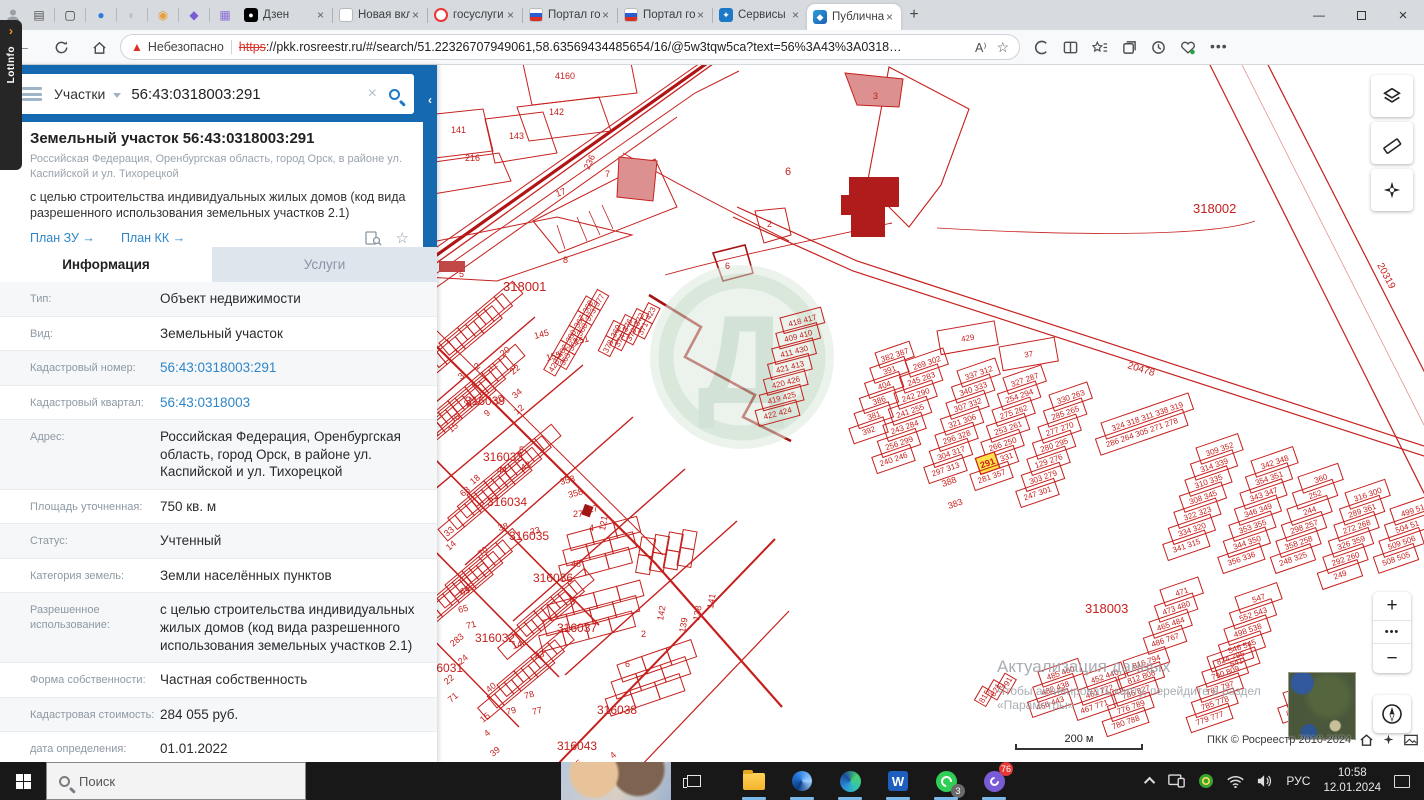 The image size is (1424, 800). What do you see at coordinates (1129, 47) in the screenshot?
I see `collections-icon` at bounding box center [1129, 47].